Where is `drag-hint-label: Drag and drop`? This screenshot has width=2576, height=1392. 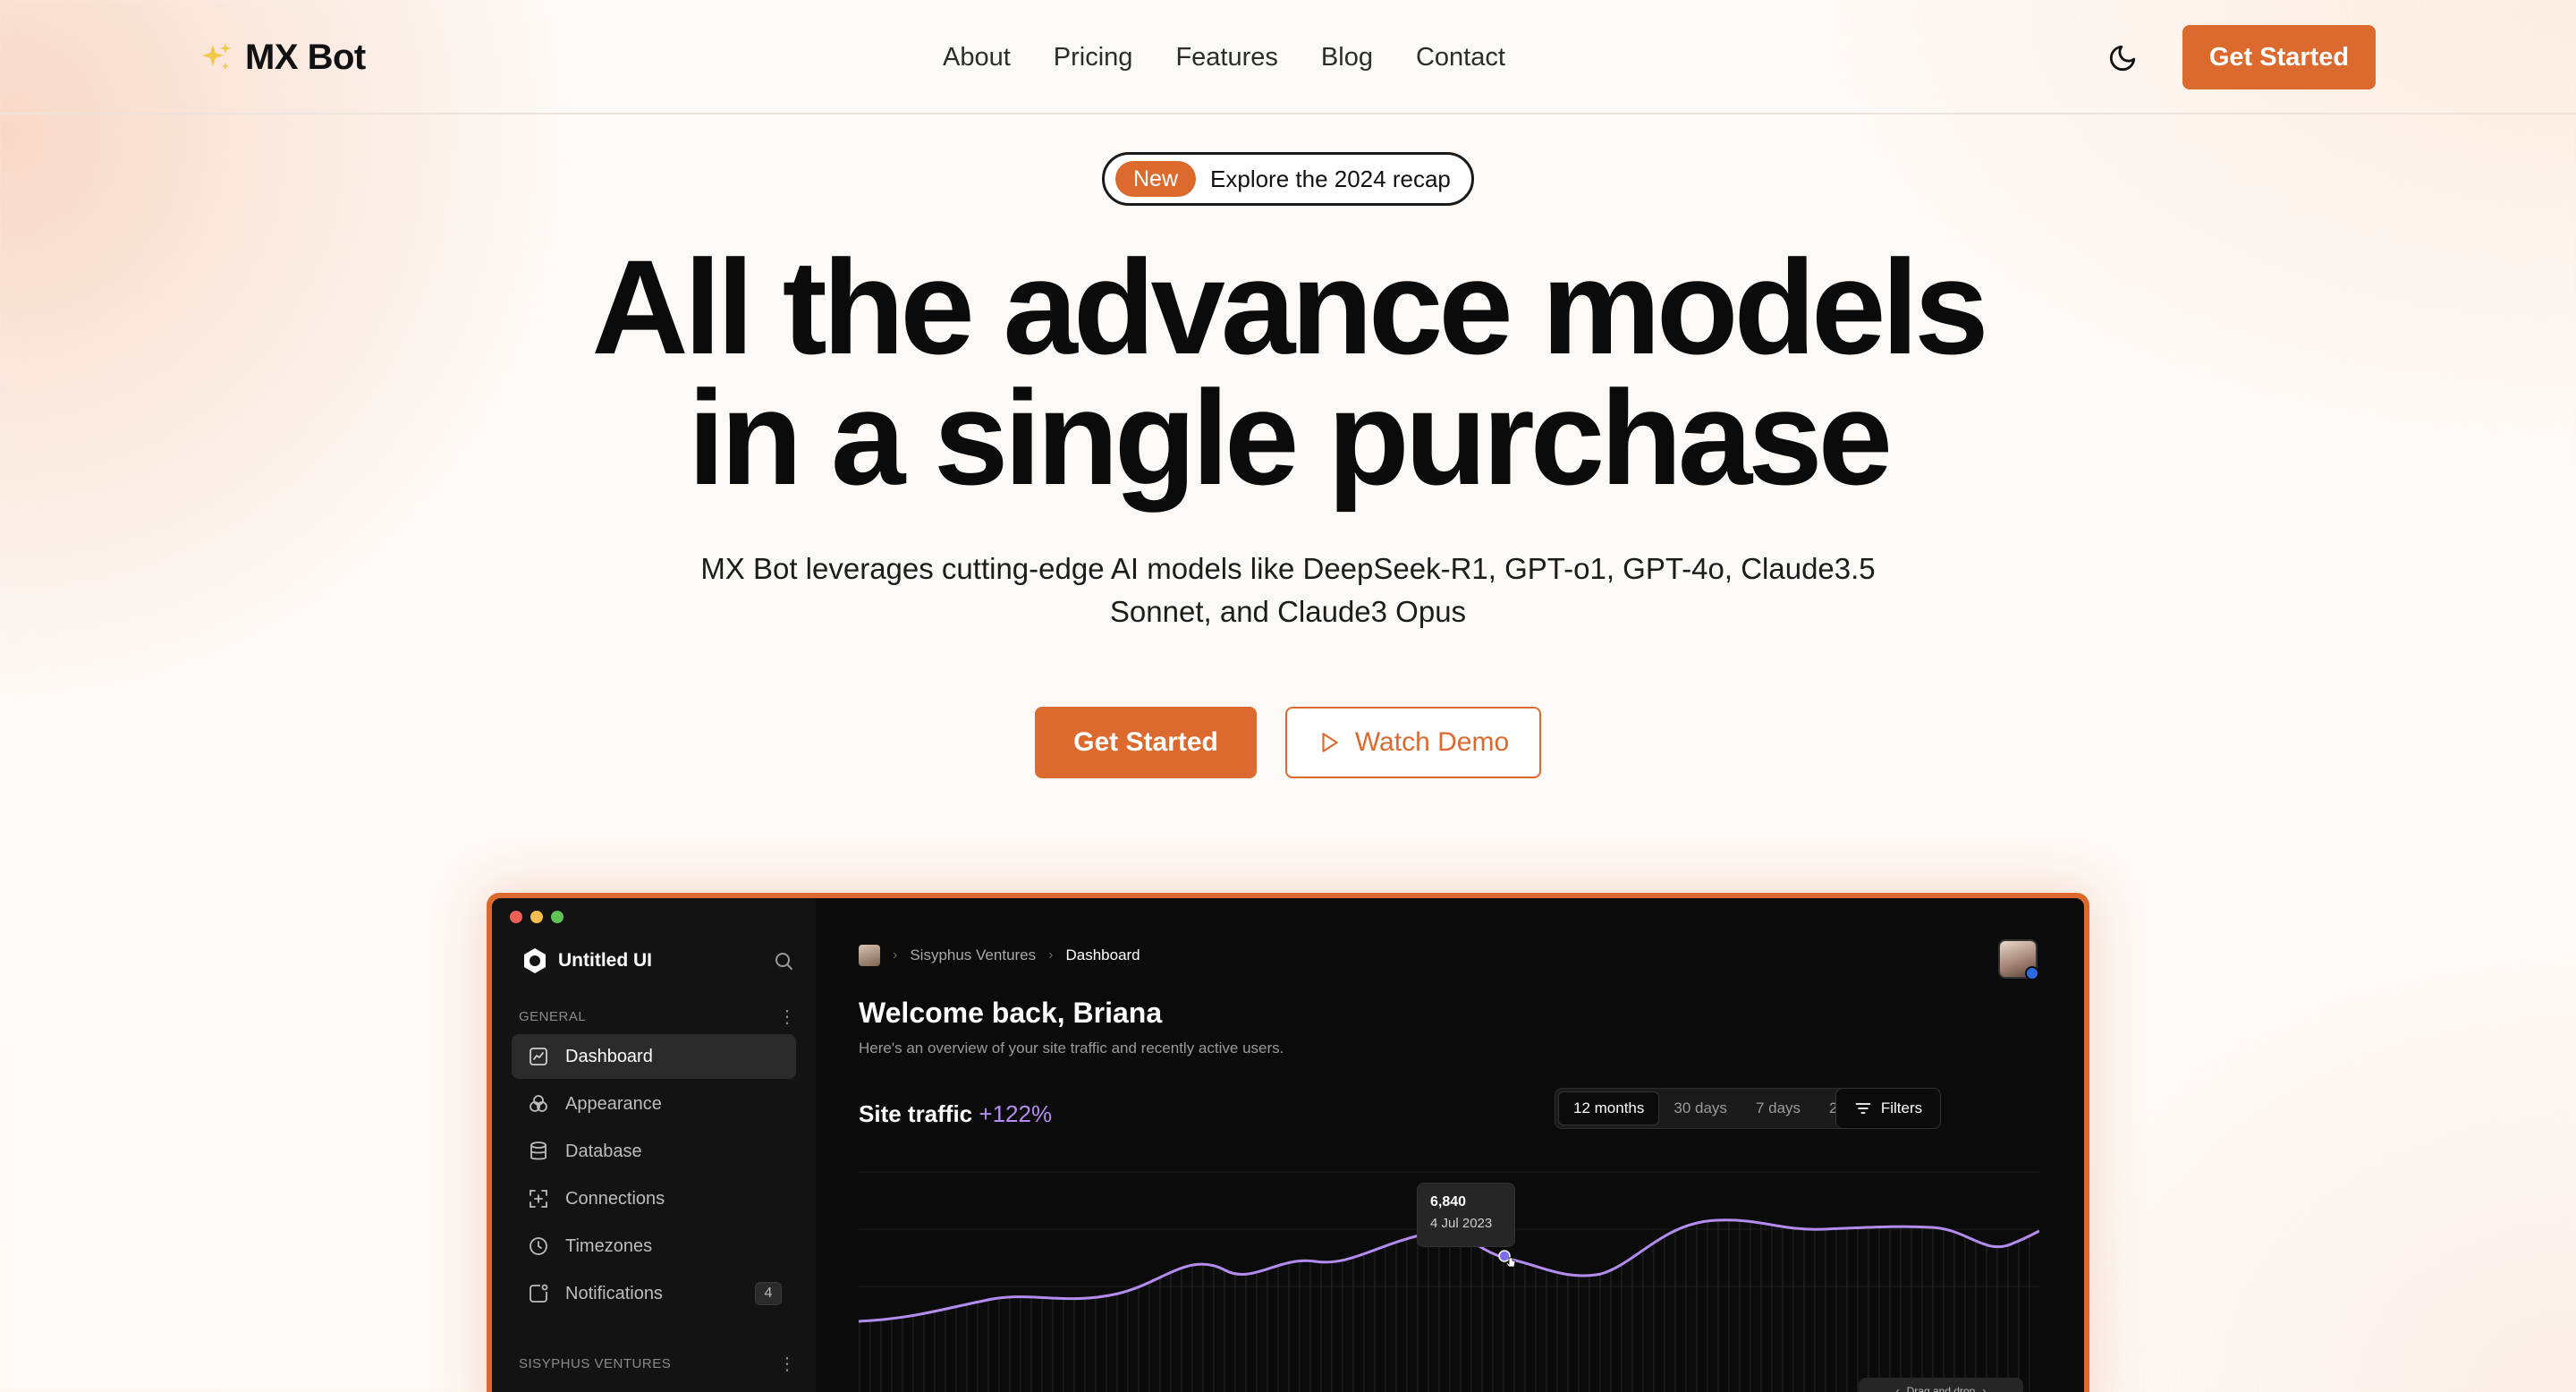 drag-hint-label: Drag and drop is located at coordinates (1941, 1388).